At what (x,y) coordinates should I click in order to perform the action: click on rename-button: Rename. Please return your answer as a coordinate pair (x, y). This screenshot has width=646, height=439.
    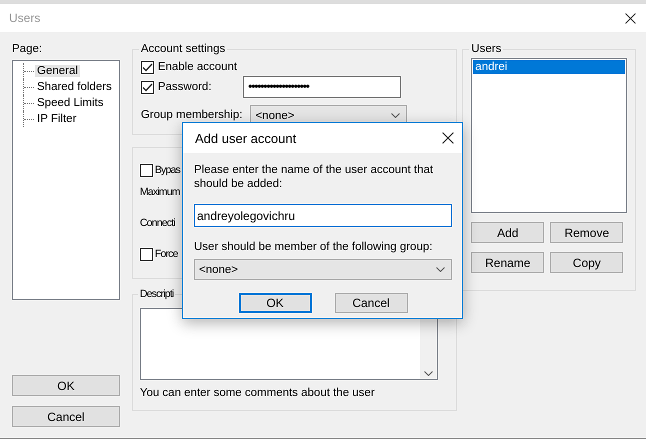
    Looking at the image, I should click on (507, 262).